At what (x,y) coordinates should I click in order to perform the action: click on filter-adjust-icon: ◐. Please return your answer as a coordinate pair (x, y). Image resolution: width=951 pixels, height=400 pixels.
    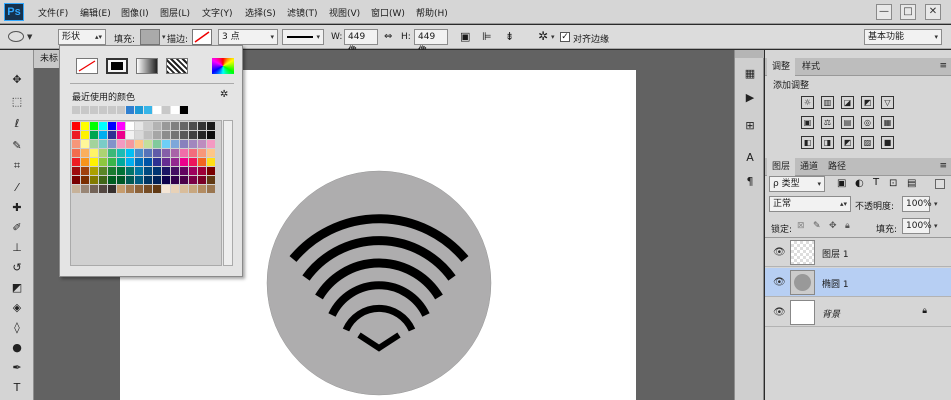
    Looking at the image, I should click on (859, 183).